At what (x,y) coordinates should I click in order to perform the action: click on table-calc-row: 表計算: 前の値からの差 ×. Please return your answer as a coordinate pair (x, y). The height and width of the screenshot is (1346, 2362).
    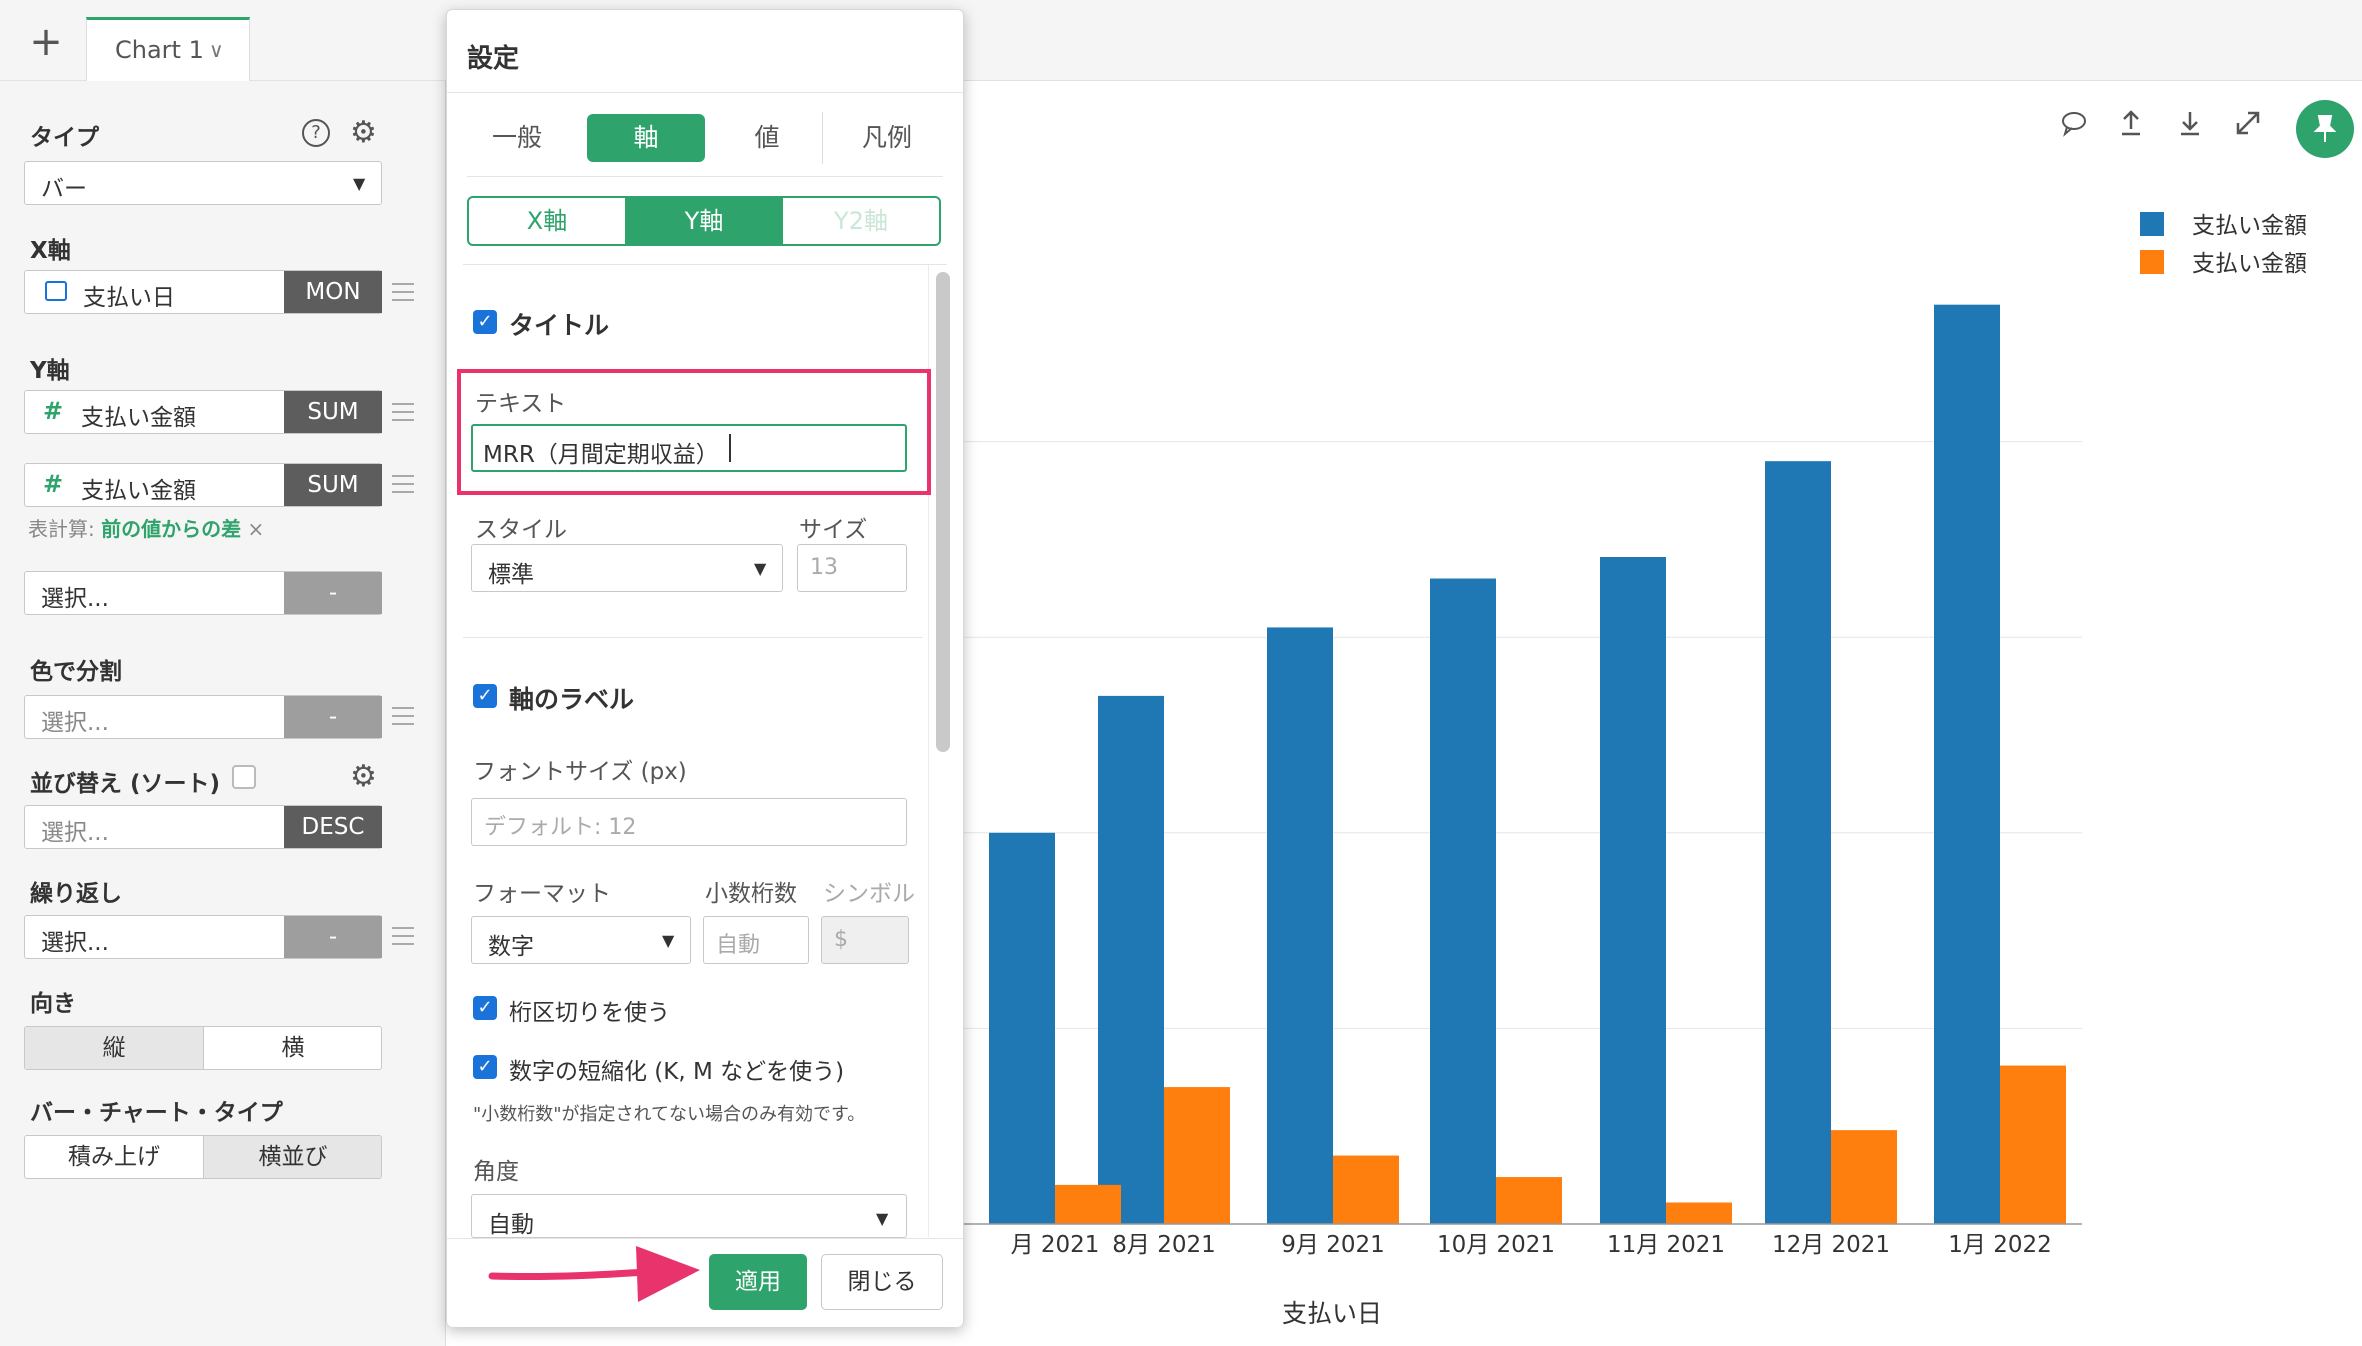
    Looking at the image, I should click on (146, 527).